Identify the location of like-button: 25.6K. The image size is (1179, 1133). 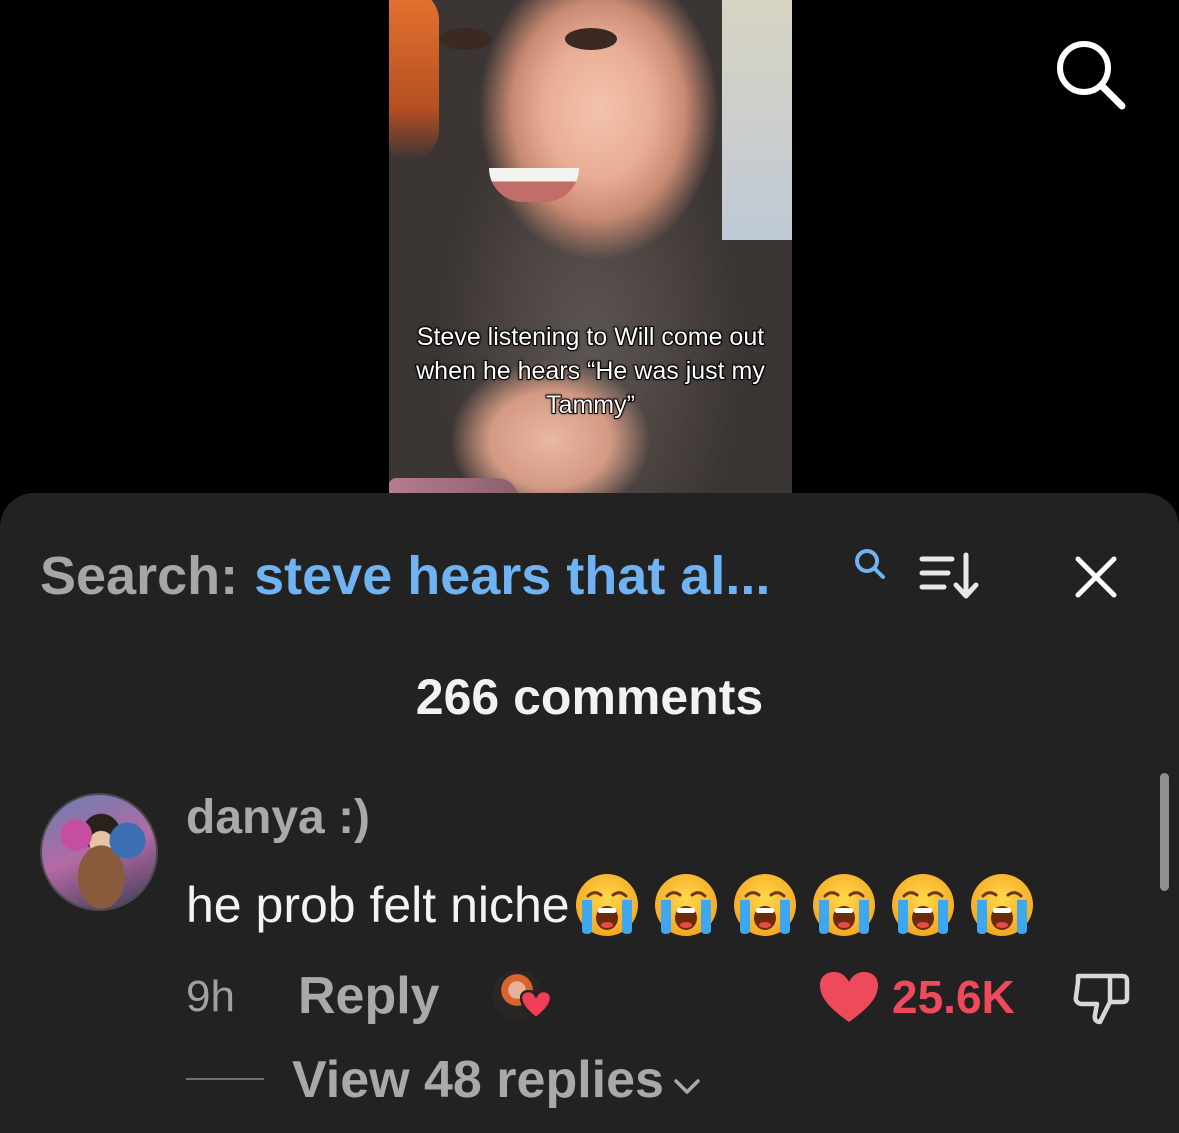
(916, 997).